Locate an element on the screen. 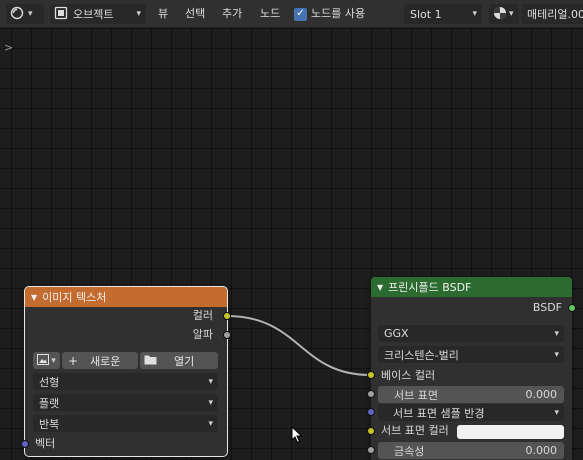  output-alpha-socket is located at coordinates (227, 335).